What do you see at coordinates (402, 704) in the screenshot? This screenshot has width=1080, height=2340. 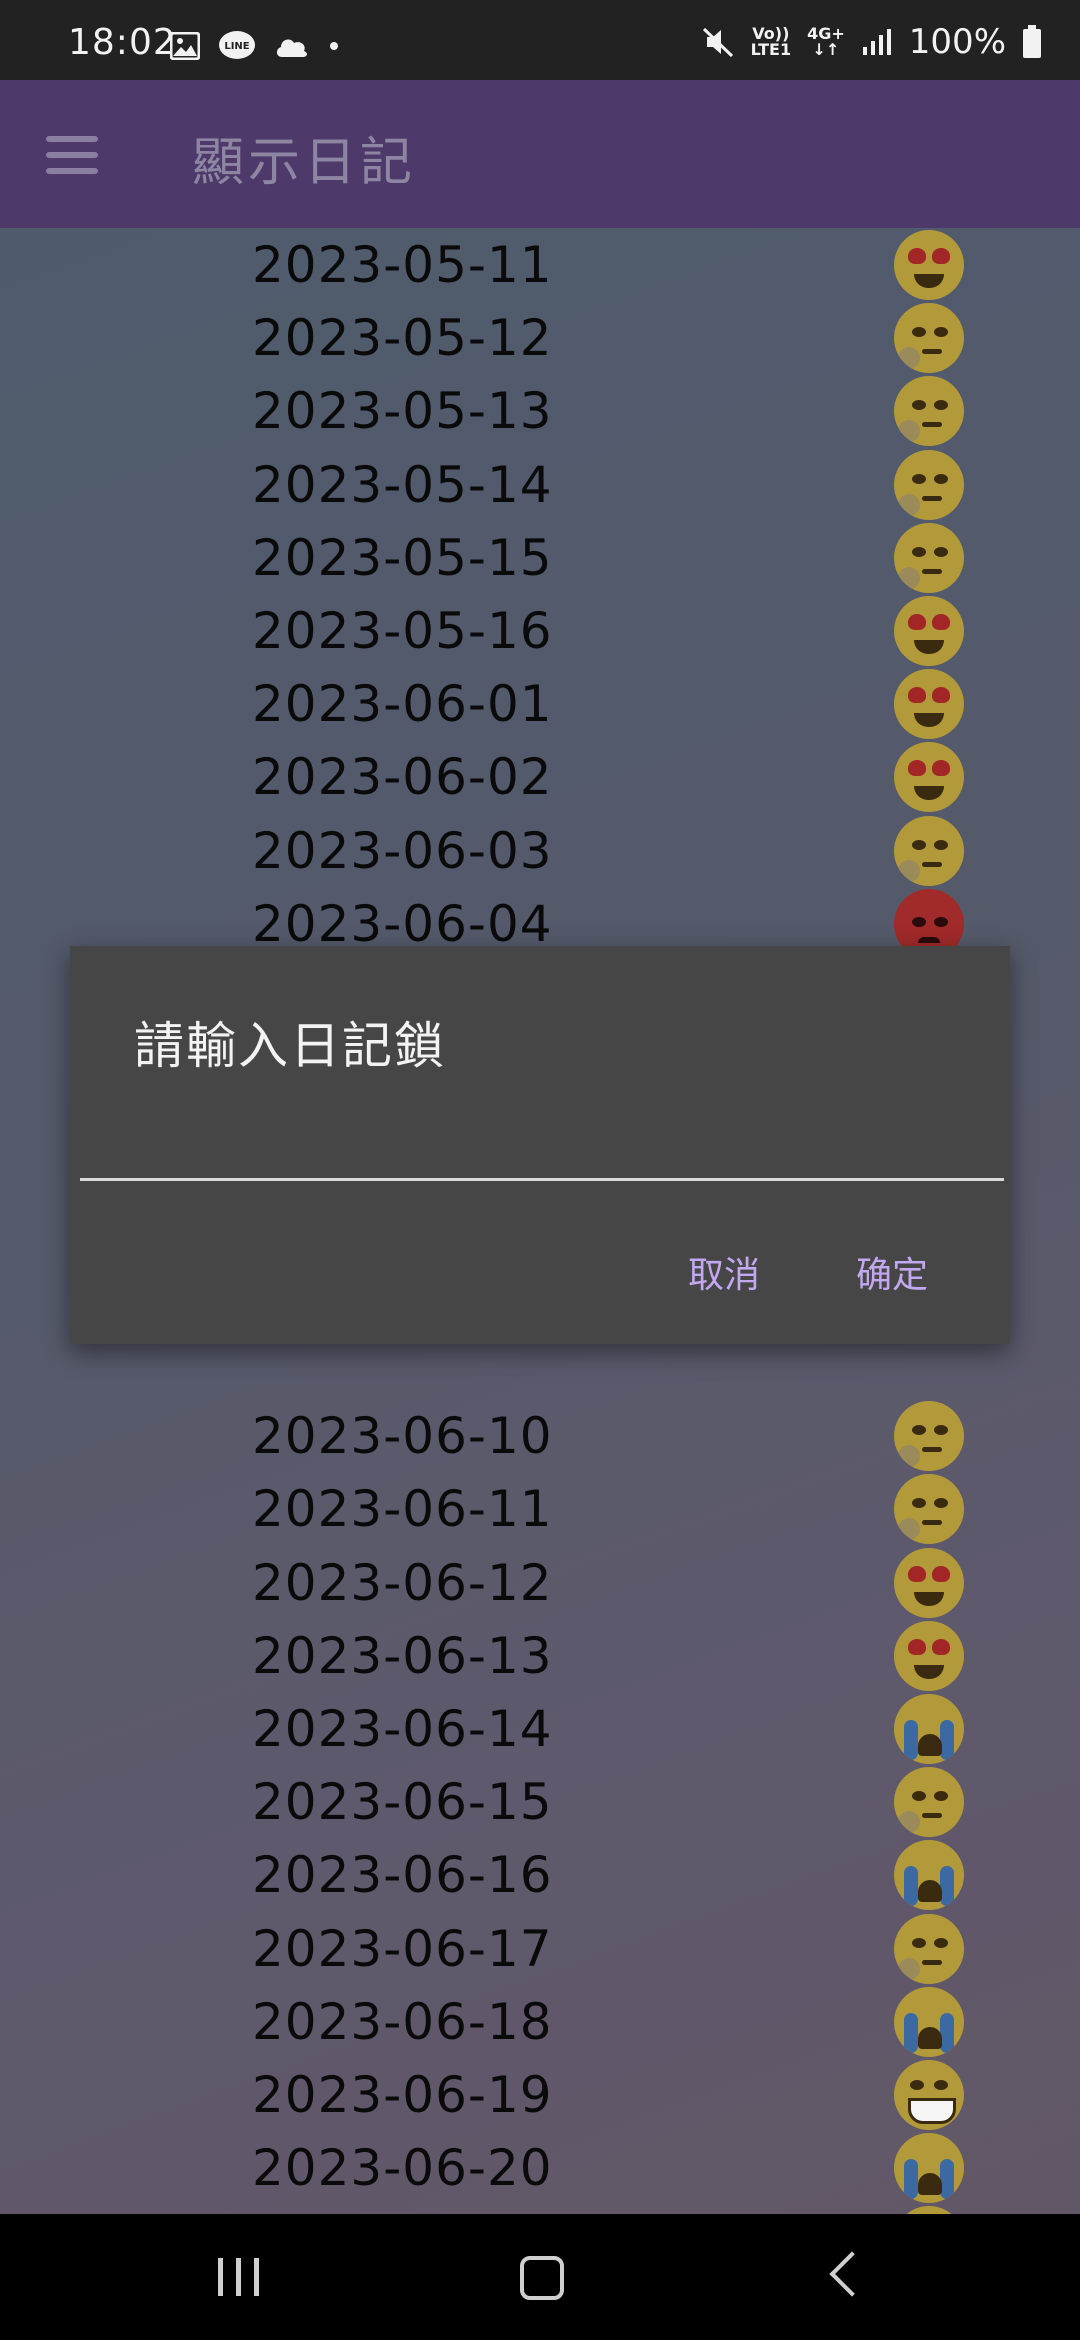 I see `diary-date: 2023-06-01` at bounding box center [402, 704].